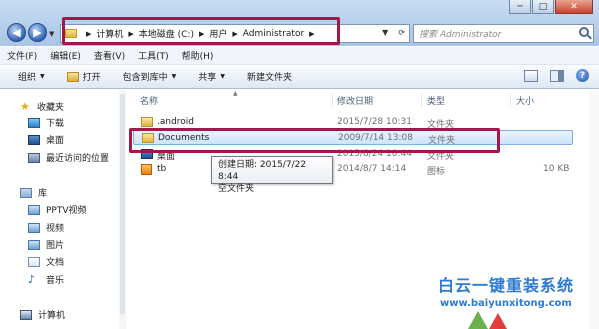 Image resolution: width=599 pixels, height=329 pixels. I want to click on new-folder-button: 新建文件夹, so click(269, 76).